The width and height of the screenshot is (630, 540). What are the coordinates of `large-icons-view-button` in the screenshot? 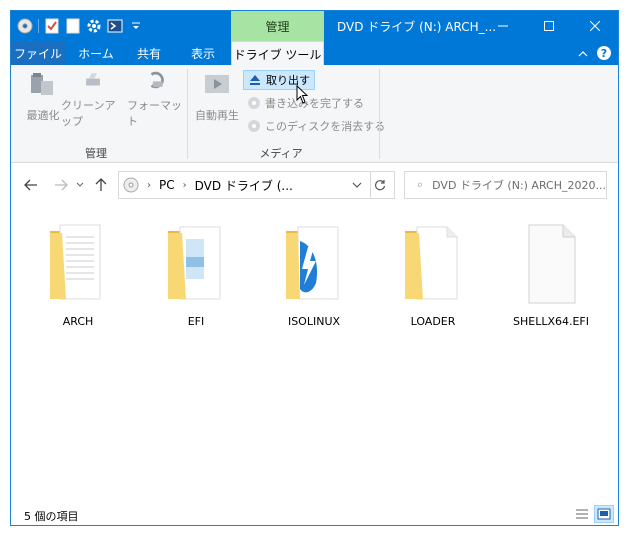 It's located at (604, 514).